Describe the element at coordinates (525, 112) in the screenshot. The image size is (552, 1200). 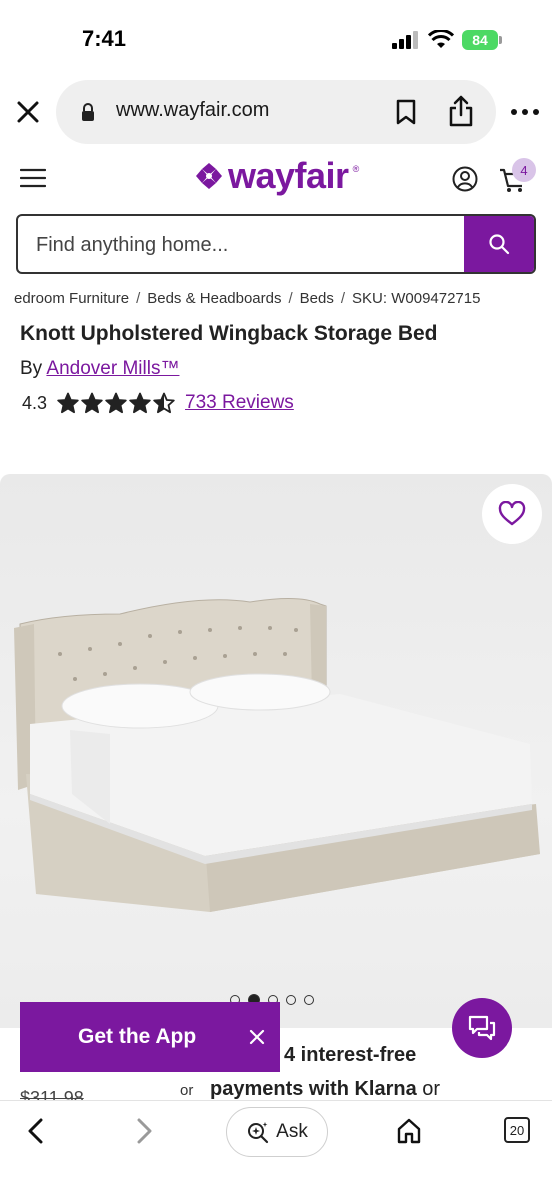
I see `more-icon` at that location.